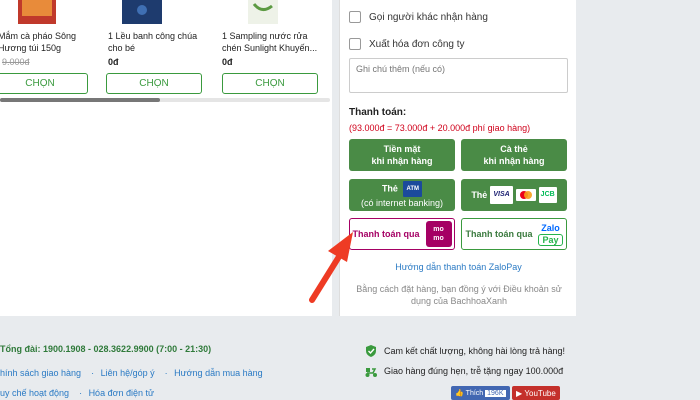 The image size is (700, 400). Describe the element at coordinates (34, 393) in the screenshot. I see `footer-link-operating-rules: uy chế hoạt động` at that location.